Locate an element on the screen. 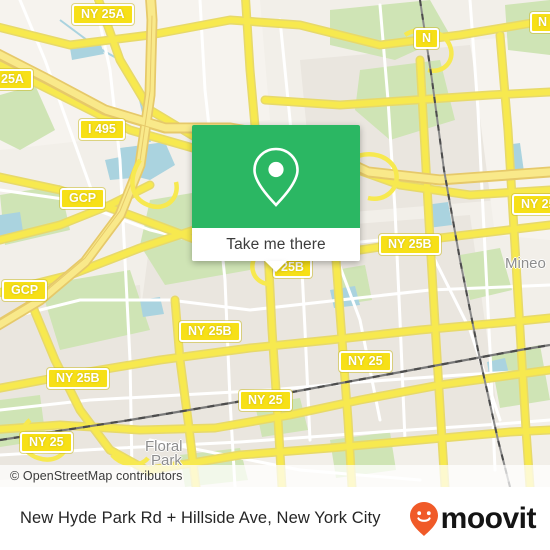 This screenshot has height=550, width=550. popup-action-bar: Take me there is located at coordinates (276, 250).